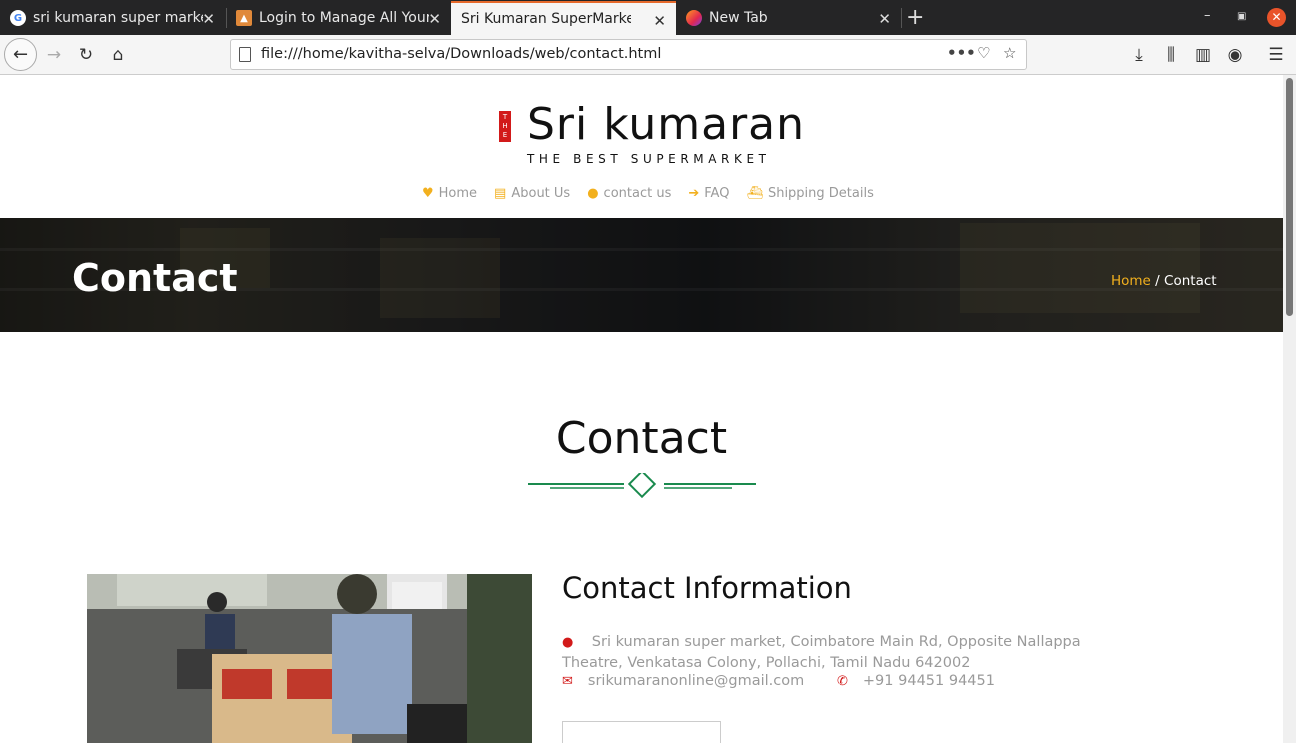 The width and height of the screenshot is (1296, 743). What do you see at coordinates (788, 18) in the screenshot?
I see `tab-4: New Tab ✕` at bounding box center [788, 18].